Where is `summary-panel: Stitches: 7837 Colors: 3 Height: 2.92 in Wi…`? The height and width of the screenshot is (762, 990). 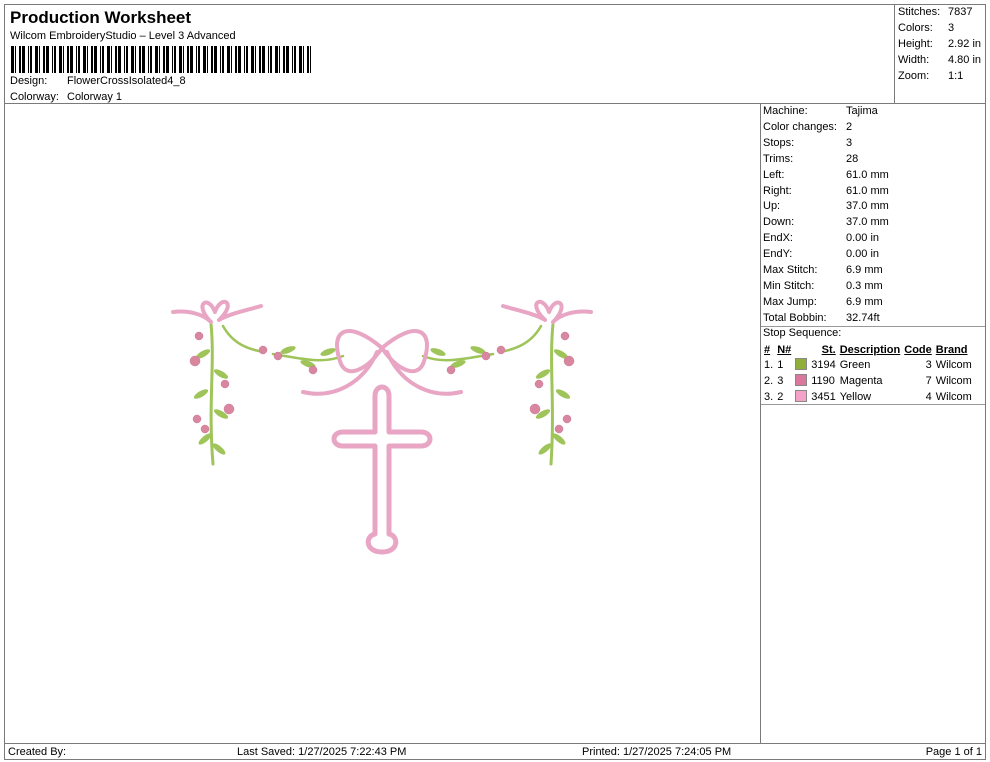 summary-panel: Stitches: 7837 Colors: 3 Height: 2.92 in Wi… is located at coordinates (940, 54).